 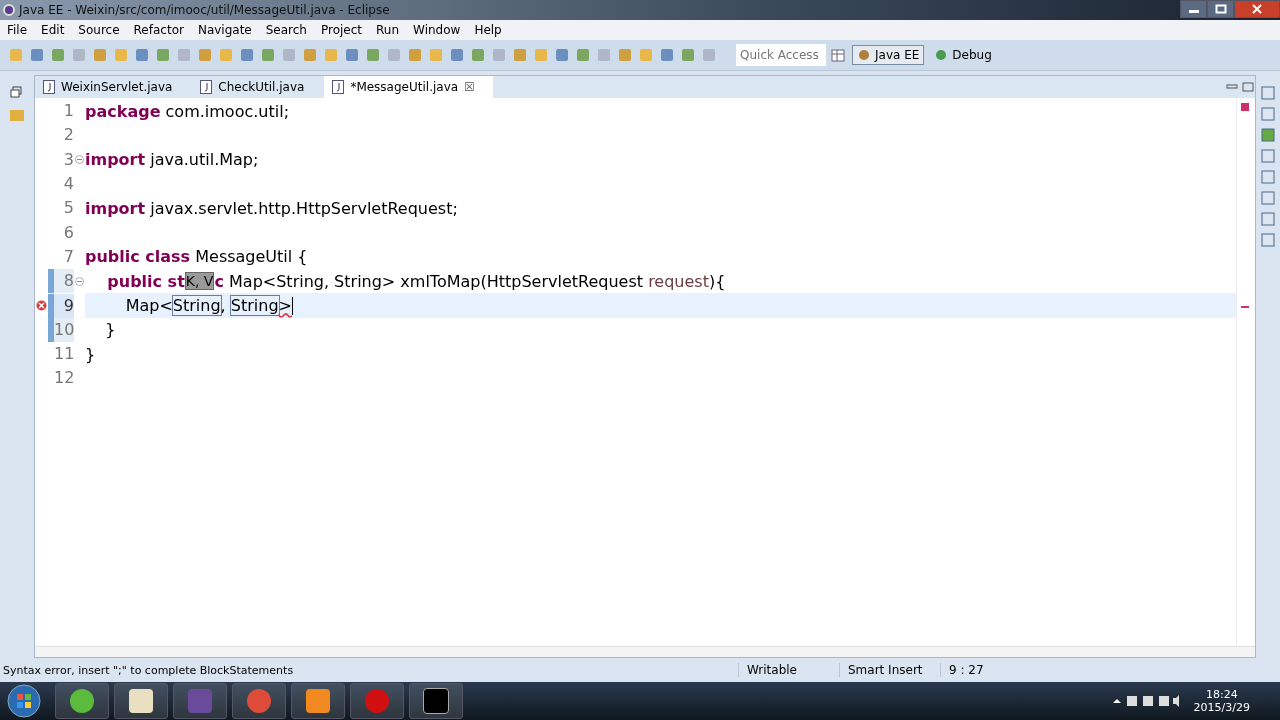 I want to click on open-perspective-icon, so click(x=839, y=55).